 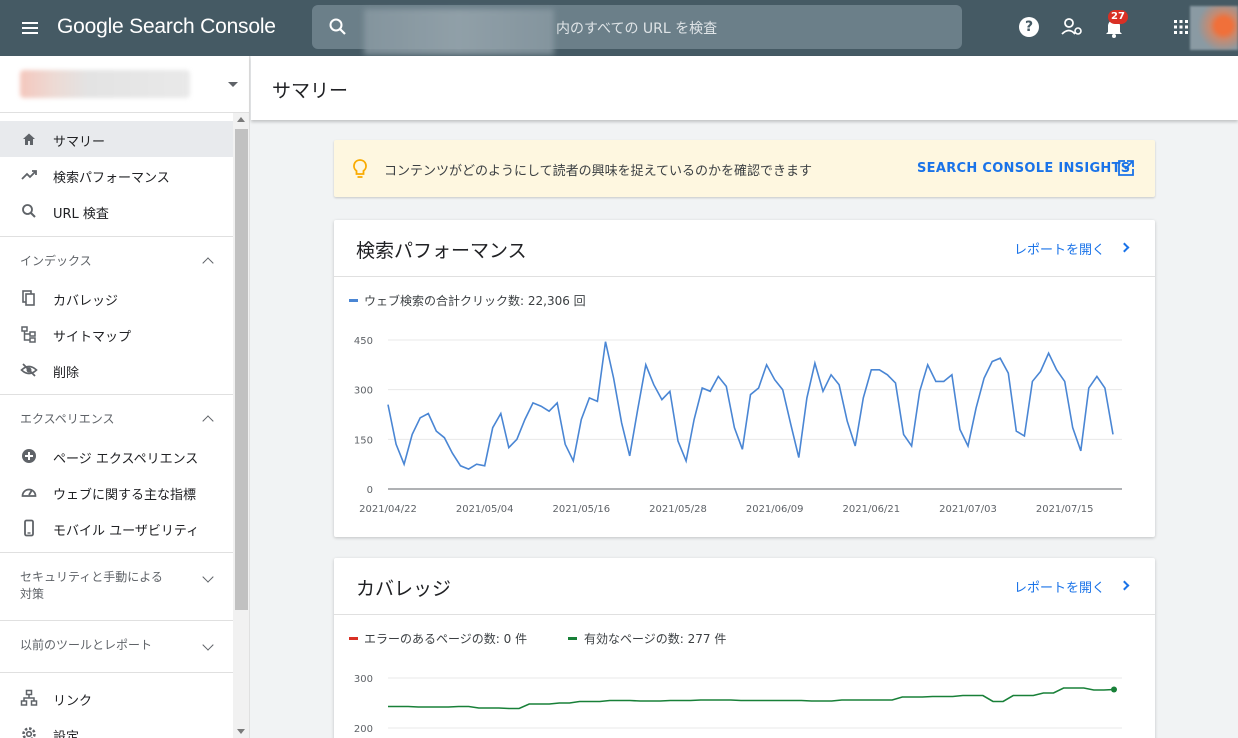 I want to click on speed-gauge-icon, so click(x=29, y=492).